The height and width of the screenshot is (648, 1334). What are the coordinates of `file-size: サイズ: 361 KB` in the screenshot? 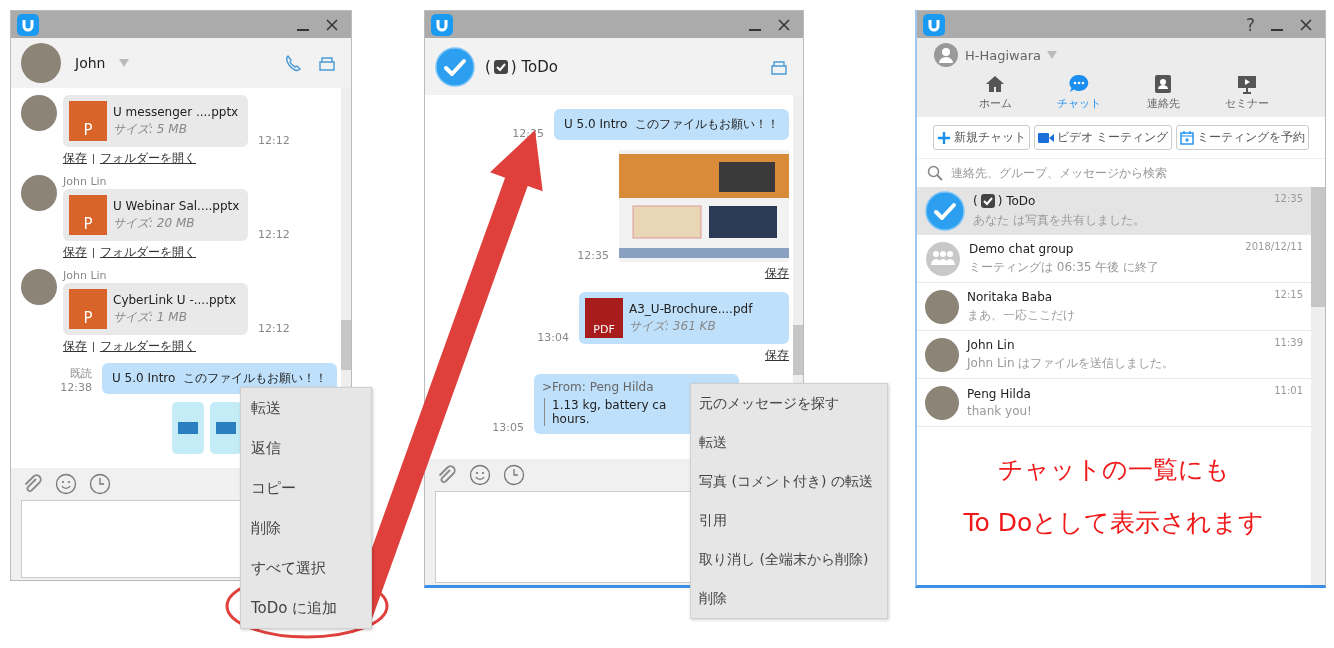 It's located at (673, 326).